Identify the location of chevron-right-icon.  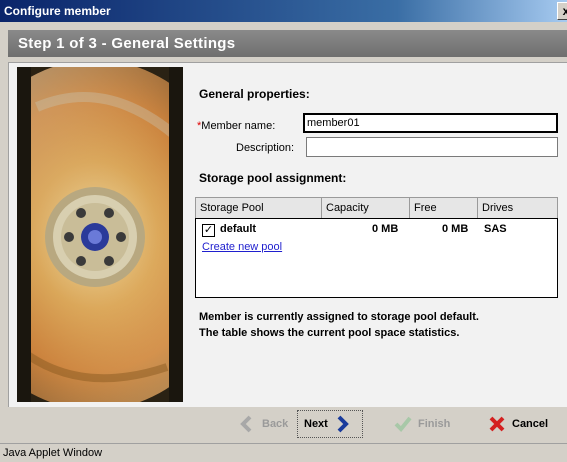
(343, 424).